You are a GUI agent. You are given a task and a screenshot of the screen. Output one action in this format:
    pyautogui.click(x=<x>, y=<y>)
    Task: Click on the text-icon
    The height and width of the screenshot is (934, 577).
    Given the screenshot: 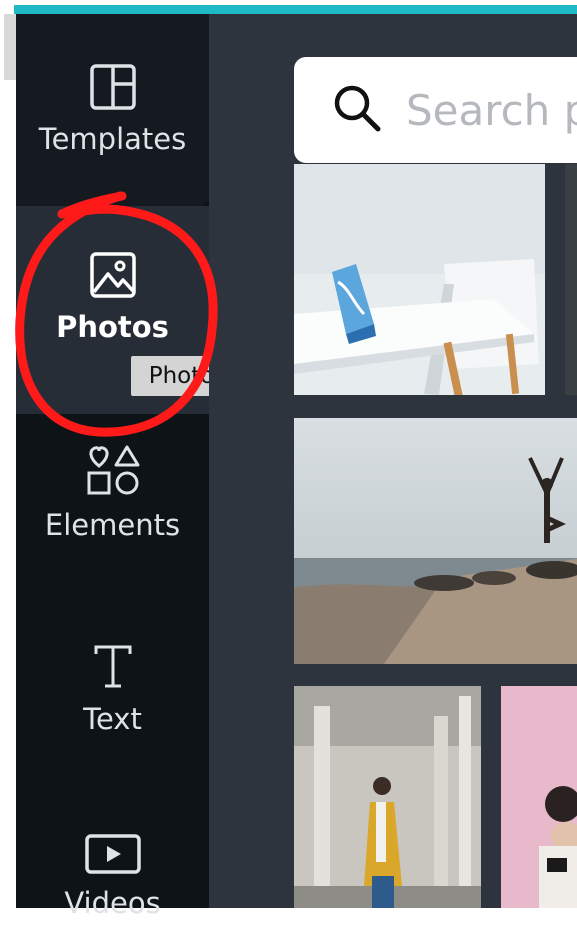 What is the action you would take?
    pyautogui.click(x=113, y=667)
    